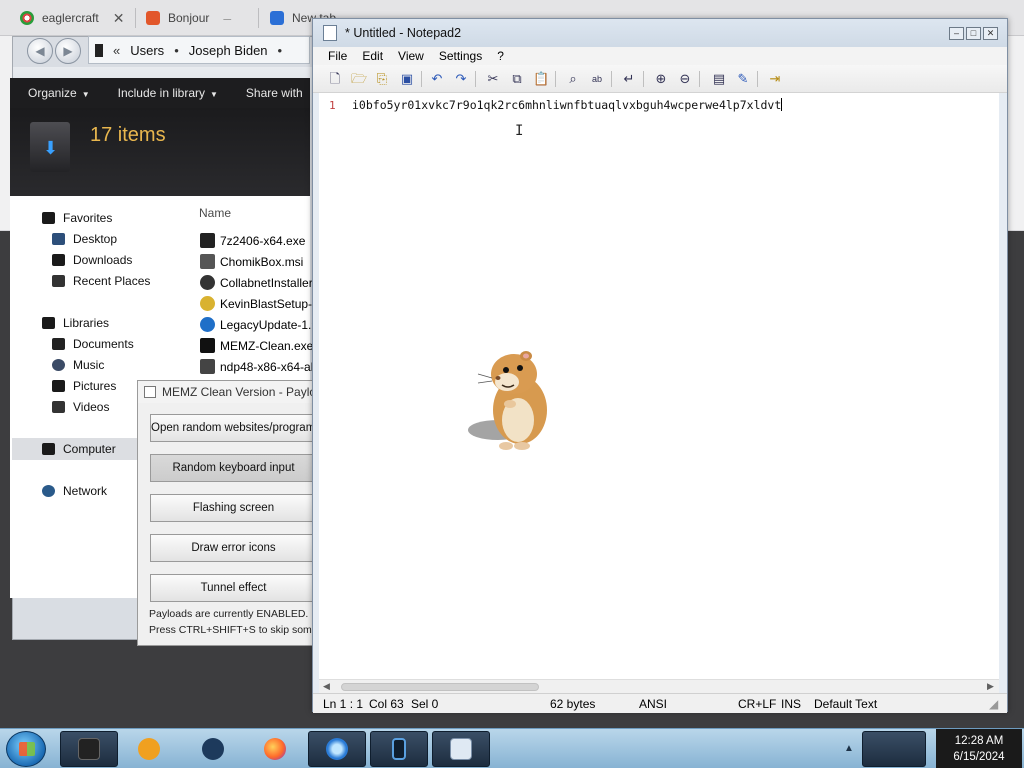  I want to click on file-row: MEMZ-Clean.exe, so click(256, 345).